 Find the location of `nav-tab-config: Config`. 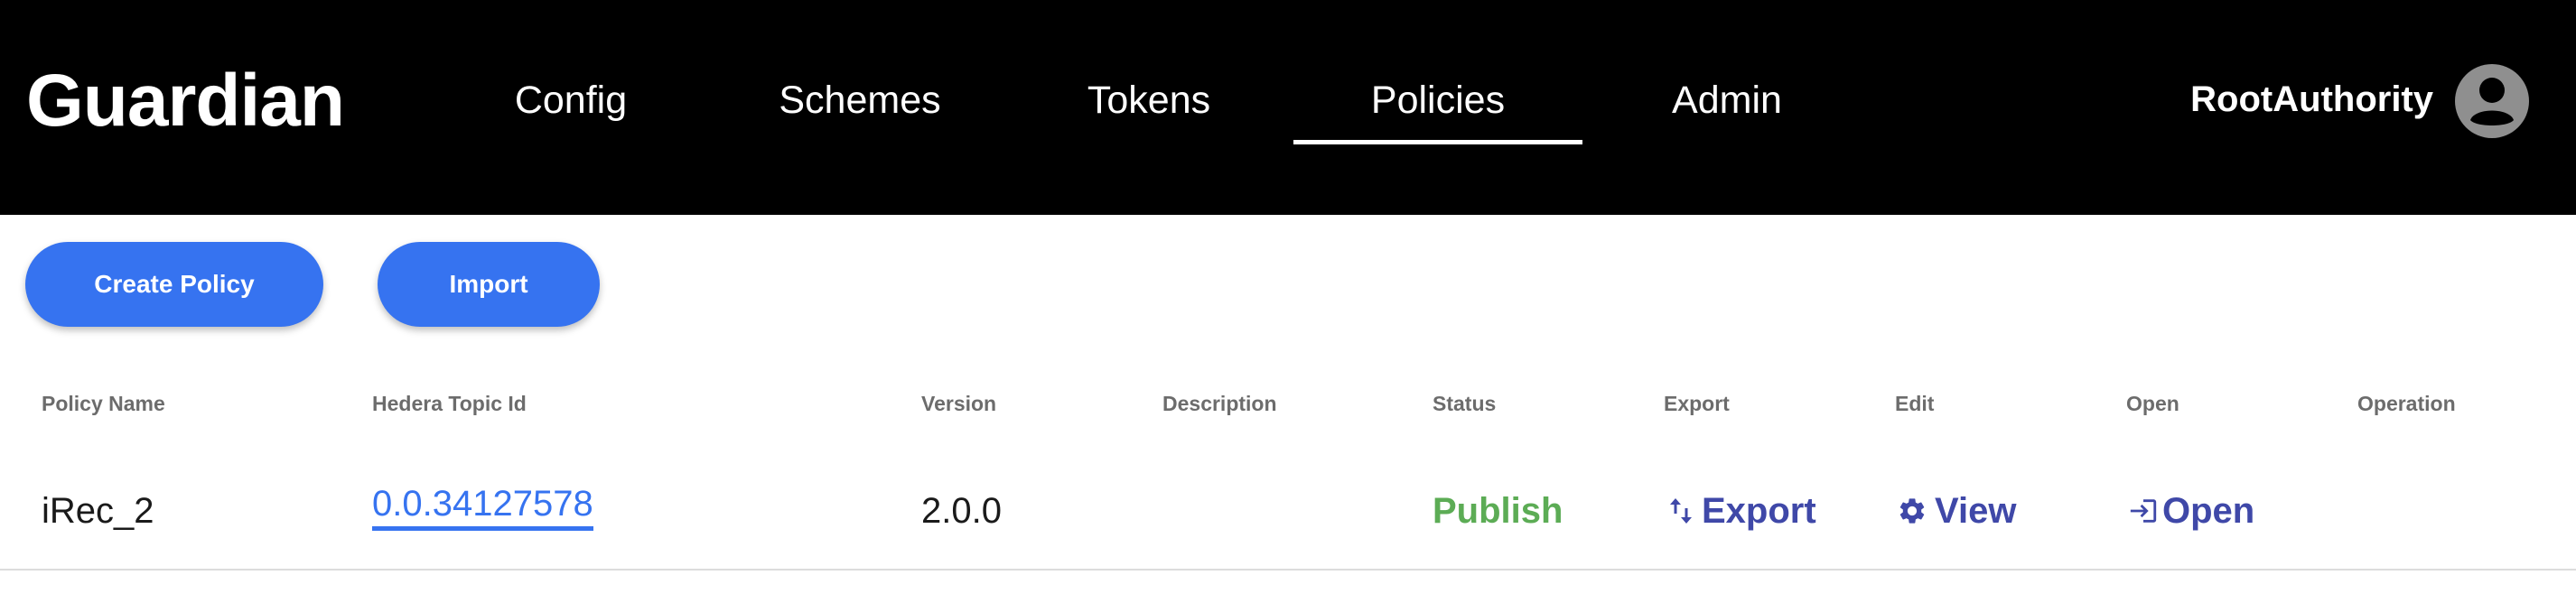

nav-tab-config: Config is located at coordinates (570, 72).